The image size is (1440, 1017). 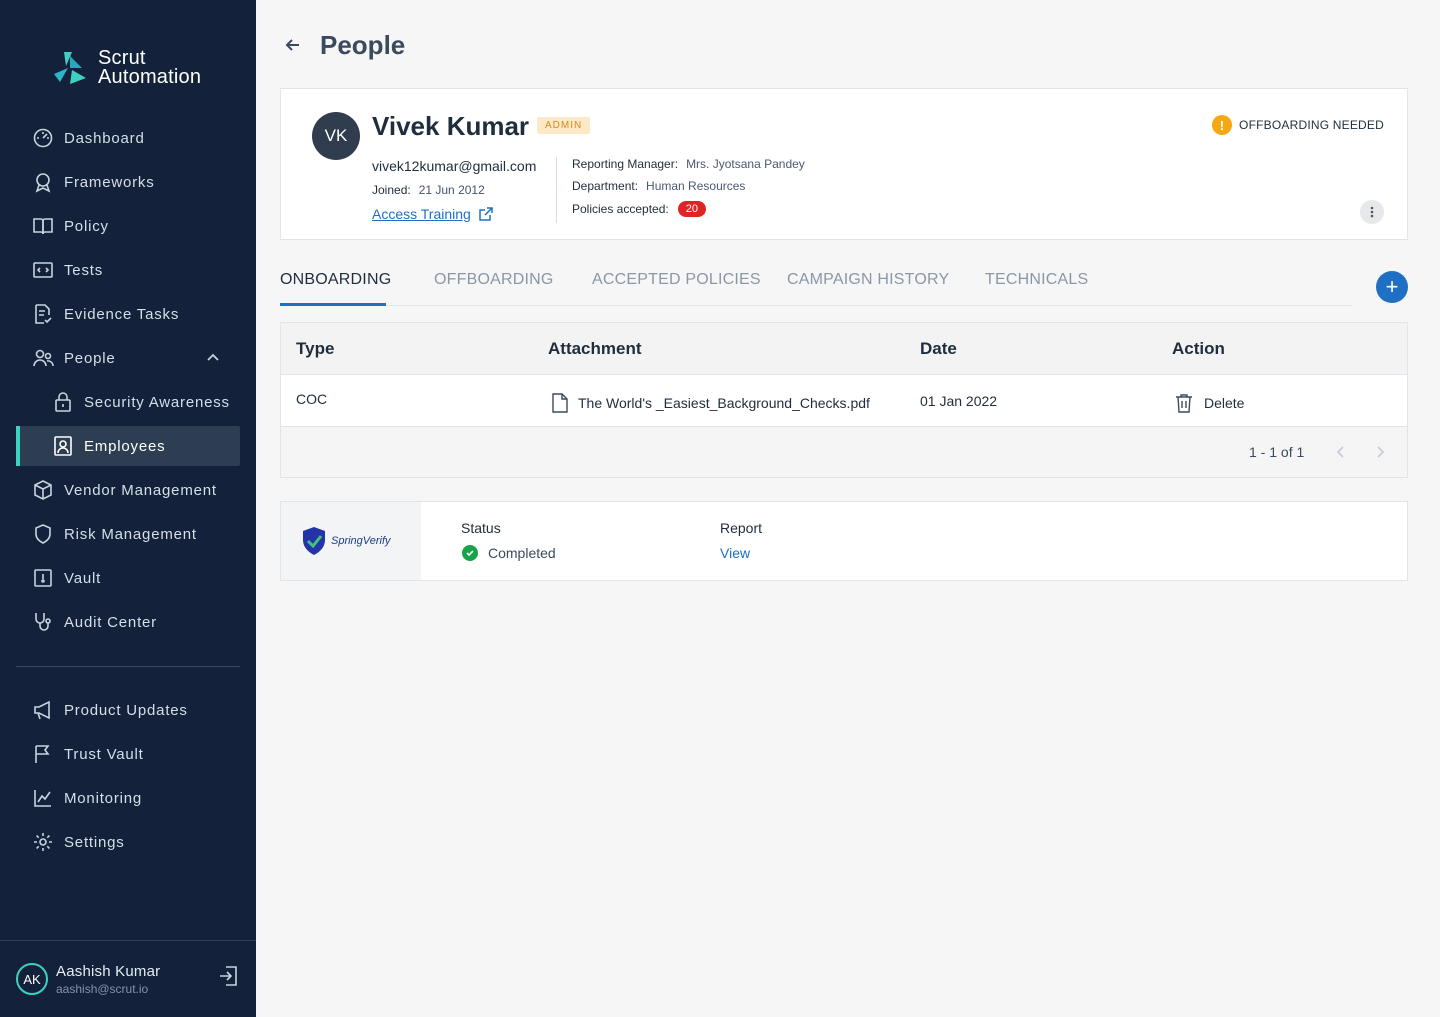 What do you see at coordinates (140, 490) in the screenshot?
I see `sidebar-item-label: Vendor Management` at bounding box center [140, 490].